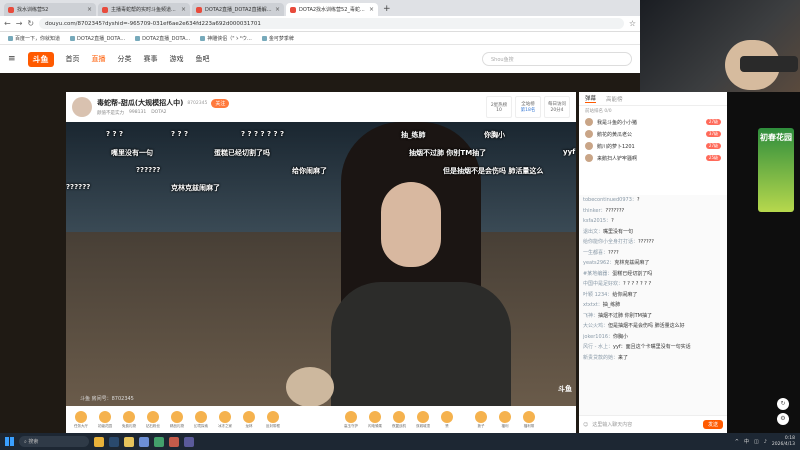 Image resolution: width=800 pixels, height=450 pixels. I want to click on nav-games: 游戏, so click(177, 59).